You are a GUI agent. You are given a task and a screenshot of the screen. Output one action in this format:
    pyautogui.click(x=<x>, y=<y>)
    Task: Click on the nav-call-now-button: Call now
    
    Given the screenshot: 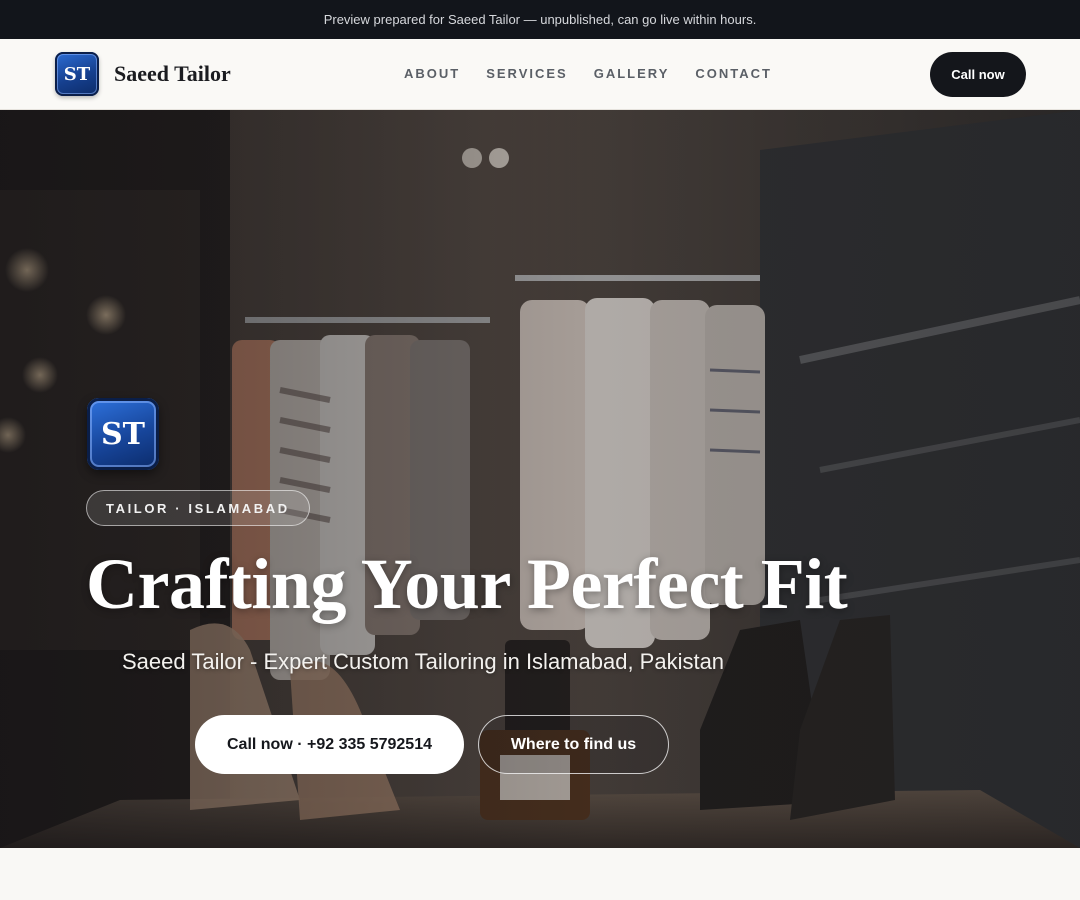 What is the action you would take?
    pyautogui.click(x=978, y=74)
    